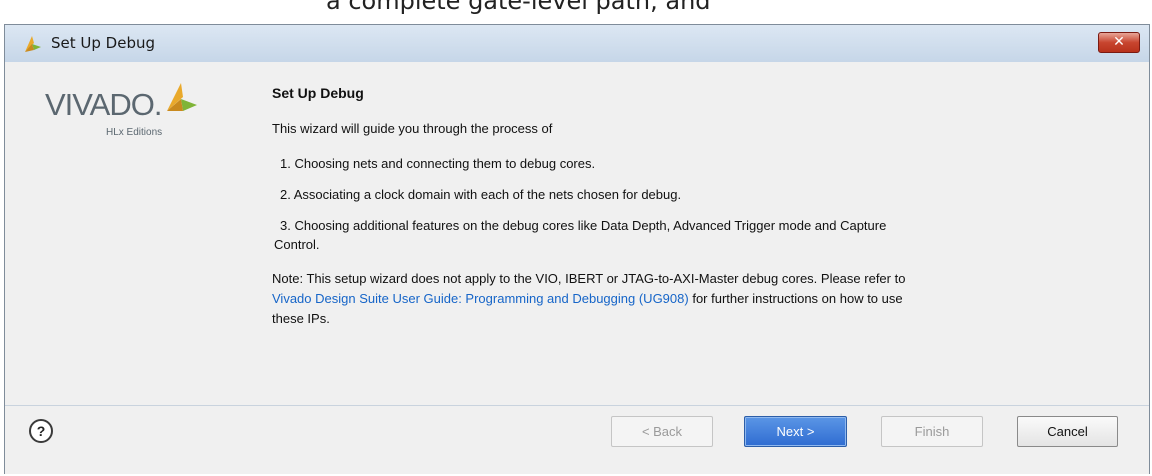 The image size is (1152, 476). I want to click on background-document-strip: a complete gate-level path, and, so click(576, 12).